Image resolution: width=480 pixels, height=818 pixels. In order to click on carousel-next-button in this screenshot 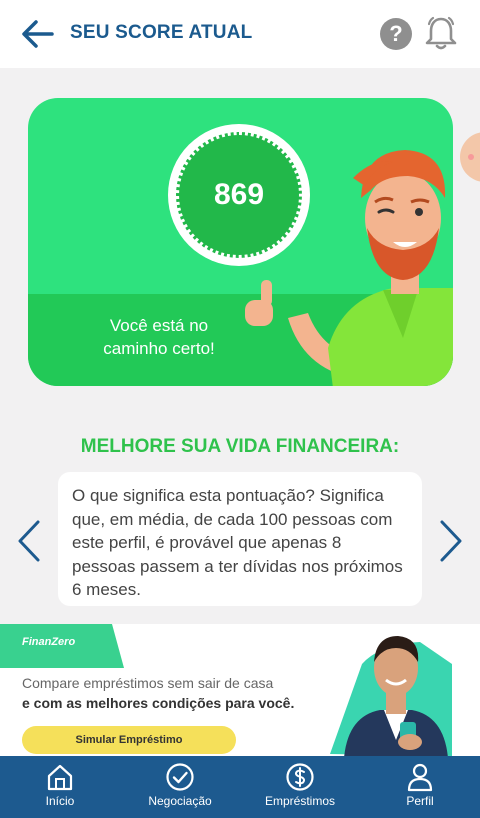, I will do `click(451, 541)`.